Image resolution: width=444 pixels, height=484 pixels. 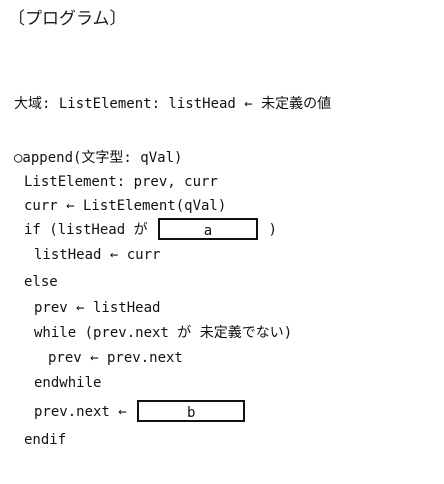 What do you see at coordinates (98, 158) in the screenshot?
I see `function-signature-line: ○append(文字型: qVal)` at bounding box center [98, 158].